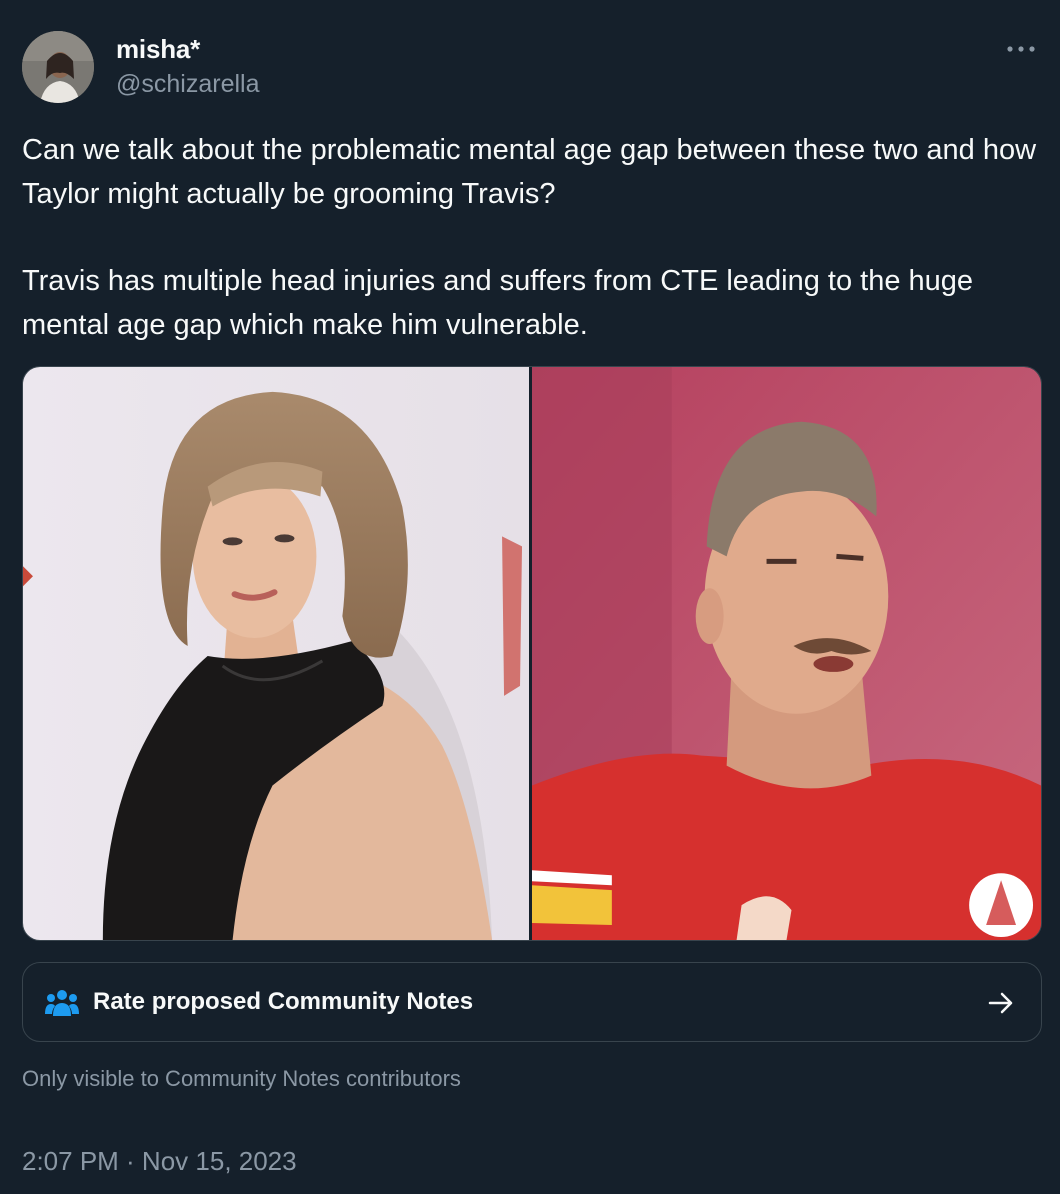  I want to click on user-avatar-icon, so click(58, 67).